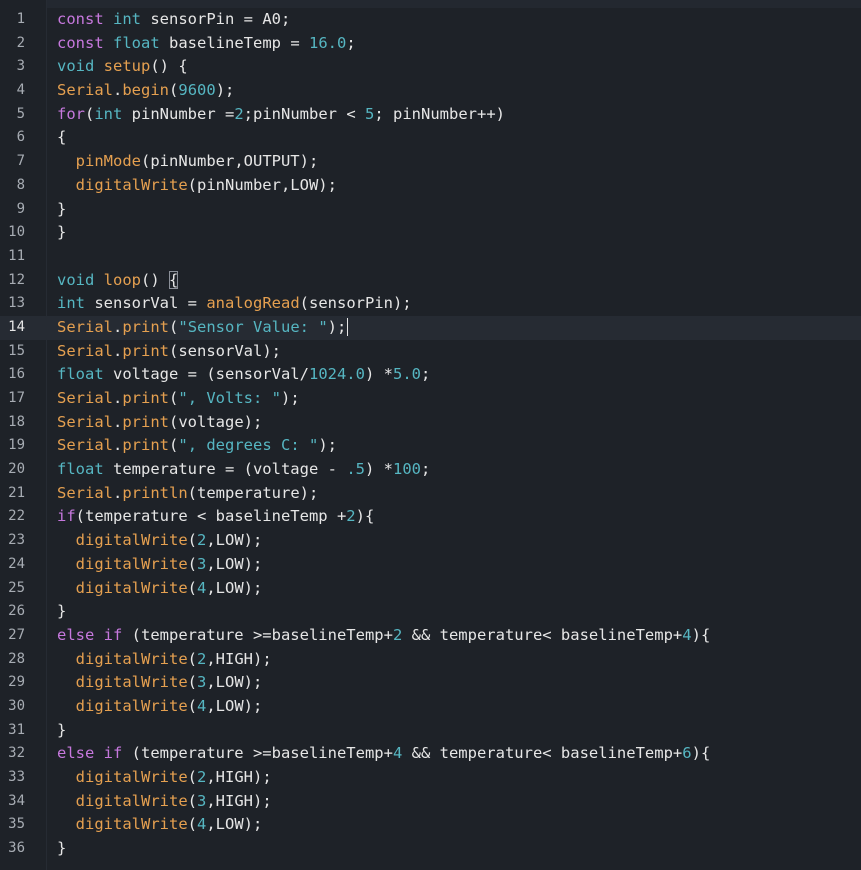  I want to click on code-token: void, so click(80, 279).